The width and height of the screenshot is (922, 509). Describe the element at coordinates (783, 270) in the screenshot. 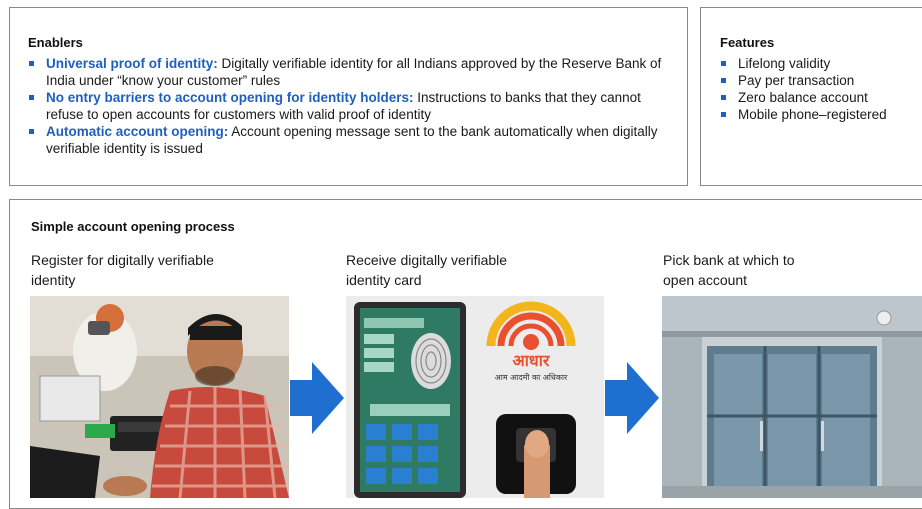

I see `step-3-label: Pick bank at which to open account` at that location.